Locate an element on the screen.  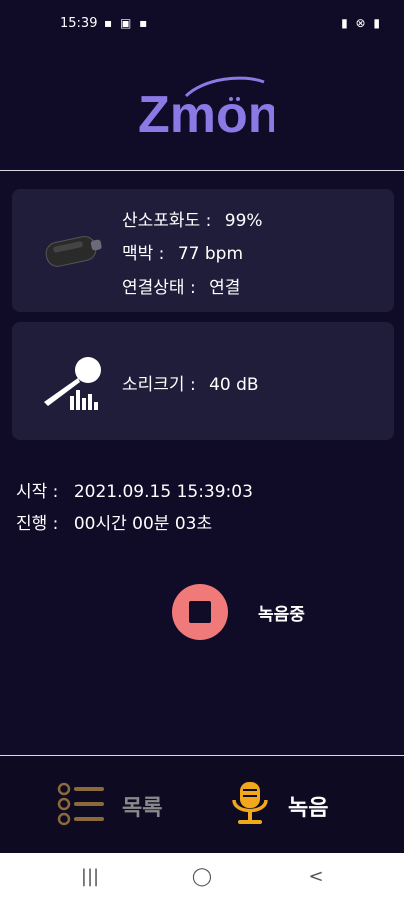
bottom-nav: 목록 녹음 is located at coordinates (202, 804).